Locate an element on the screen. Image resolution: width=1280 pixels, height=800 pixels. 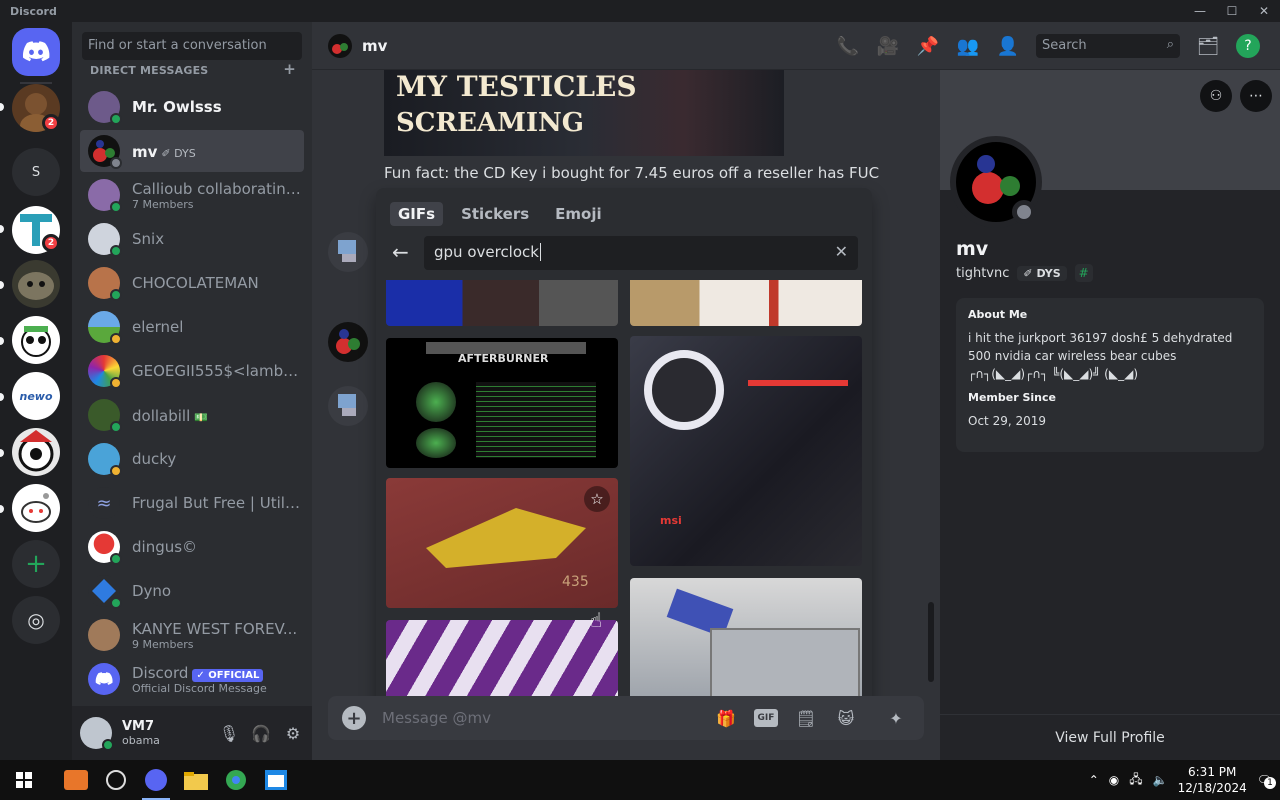
maximize-icon: ☐ is located at coordinates (1232, 11).